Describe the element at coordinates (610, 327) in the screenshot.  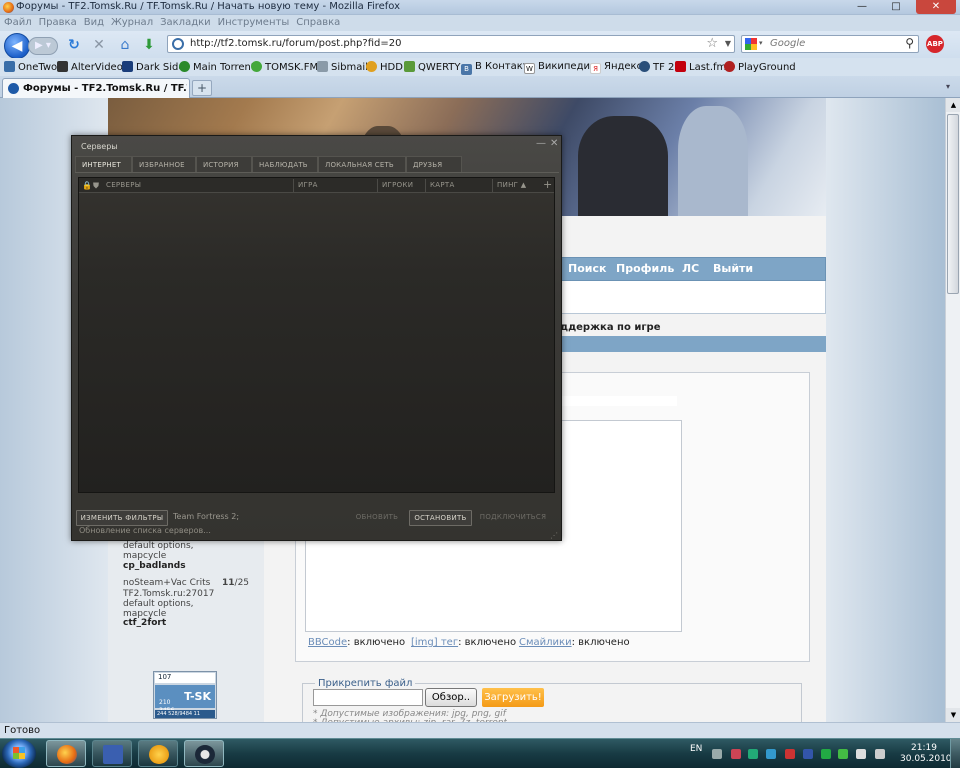
I see `forum-breadcrumb: ддержка по игре` at that location.